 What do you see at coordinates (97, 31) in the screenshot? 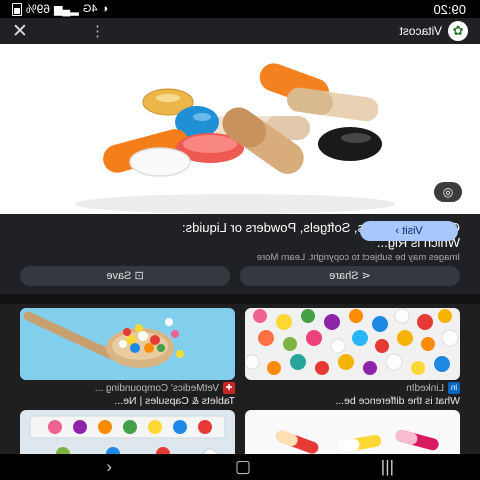
I see `more-options-icon: ⋮` at bounding box center [97, 31].